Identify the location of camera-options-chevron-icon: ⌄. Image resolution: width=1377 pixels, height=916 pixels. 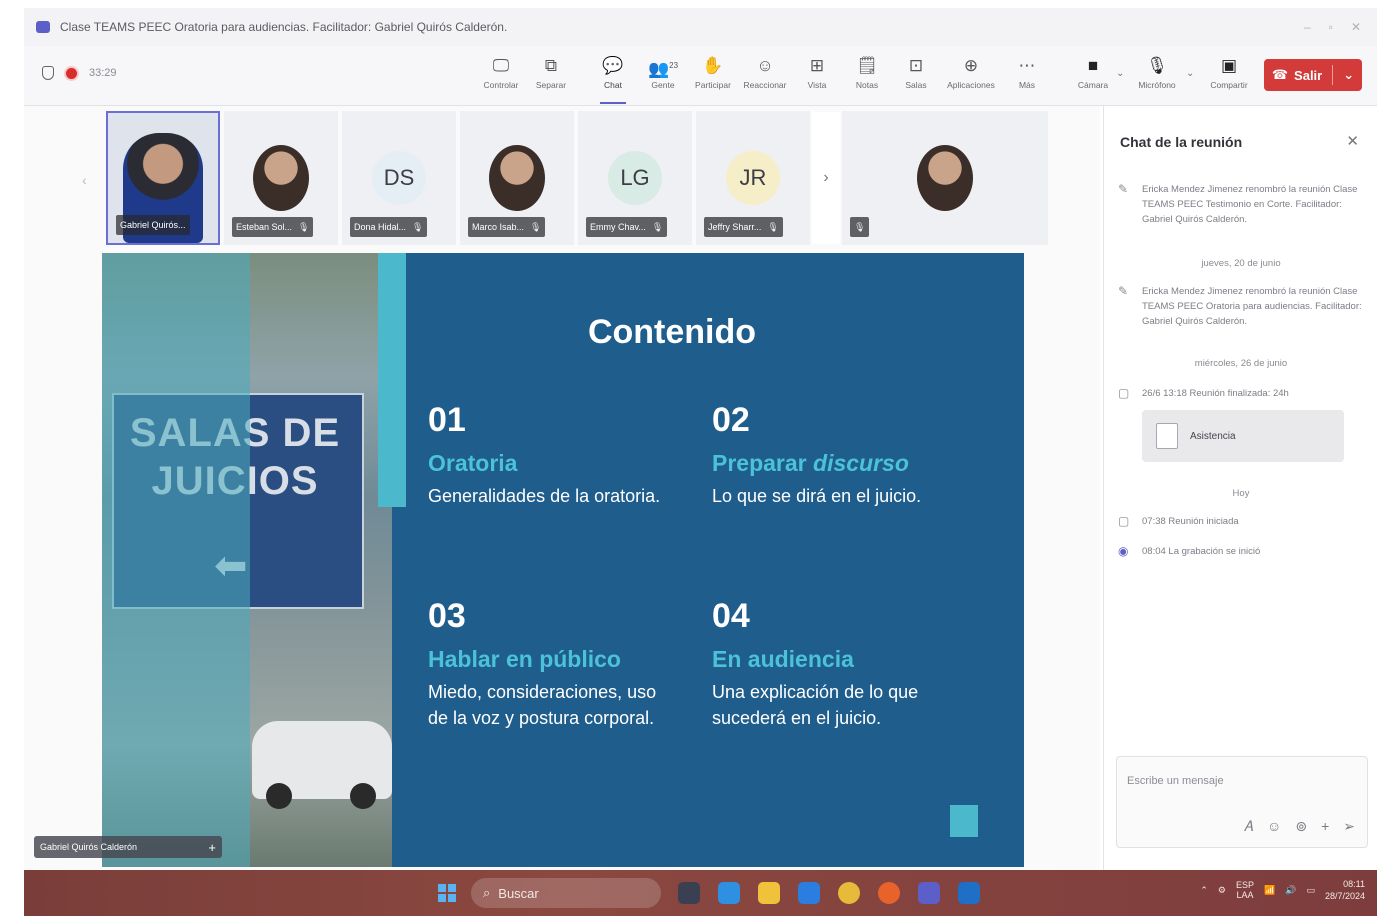
(1120, 73).